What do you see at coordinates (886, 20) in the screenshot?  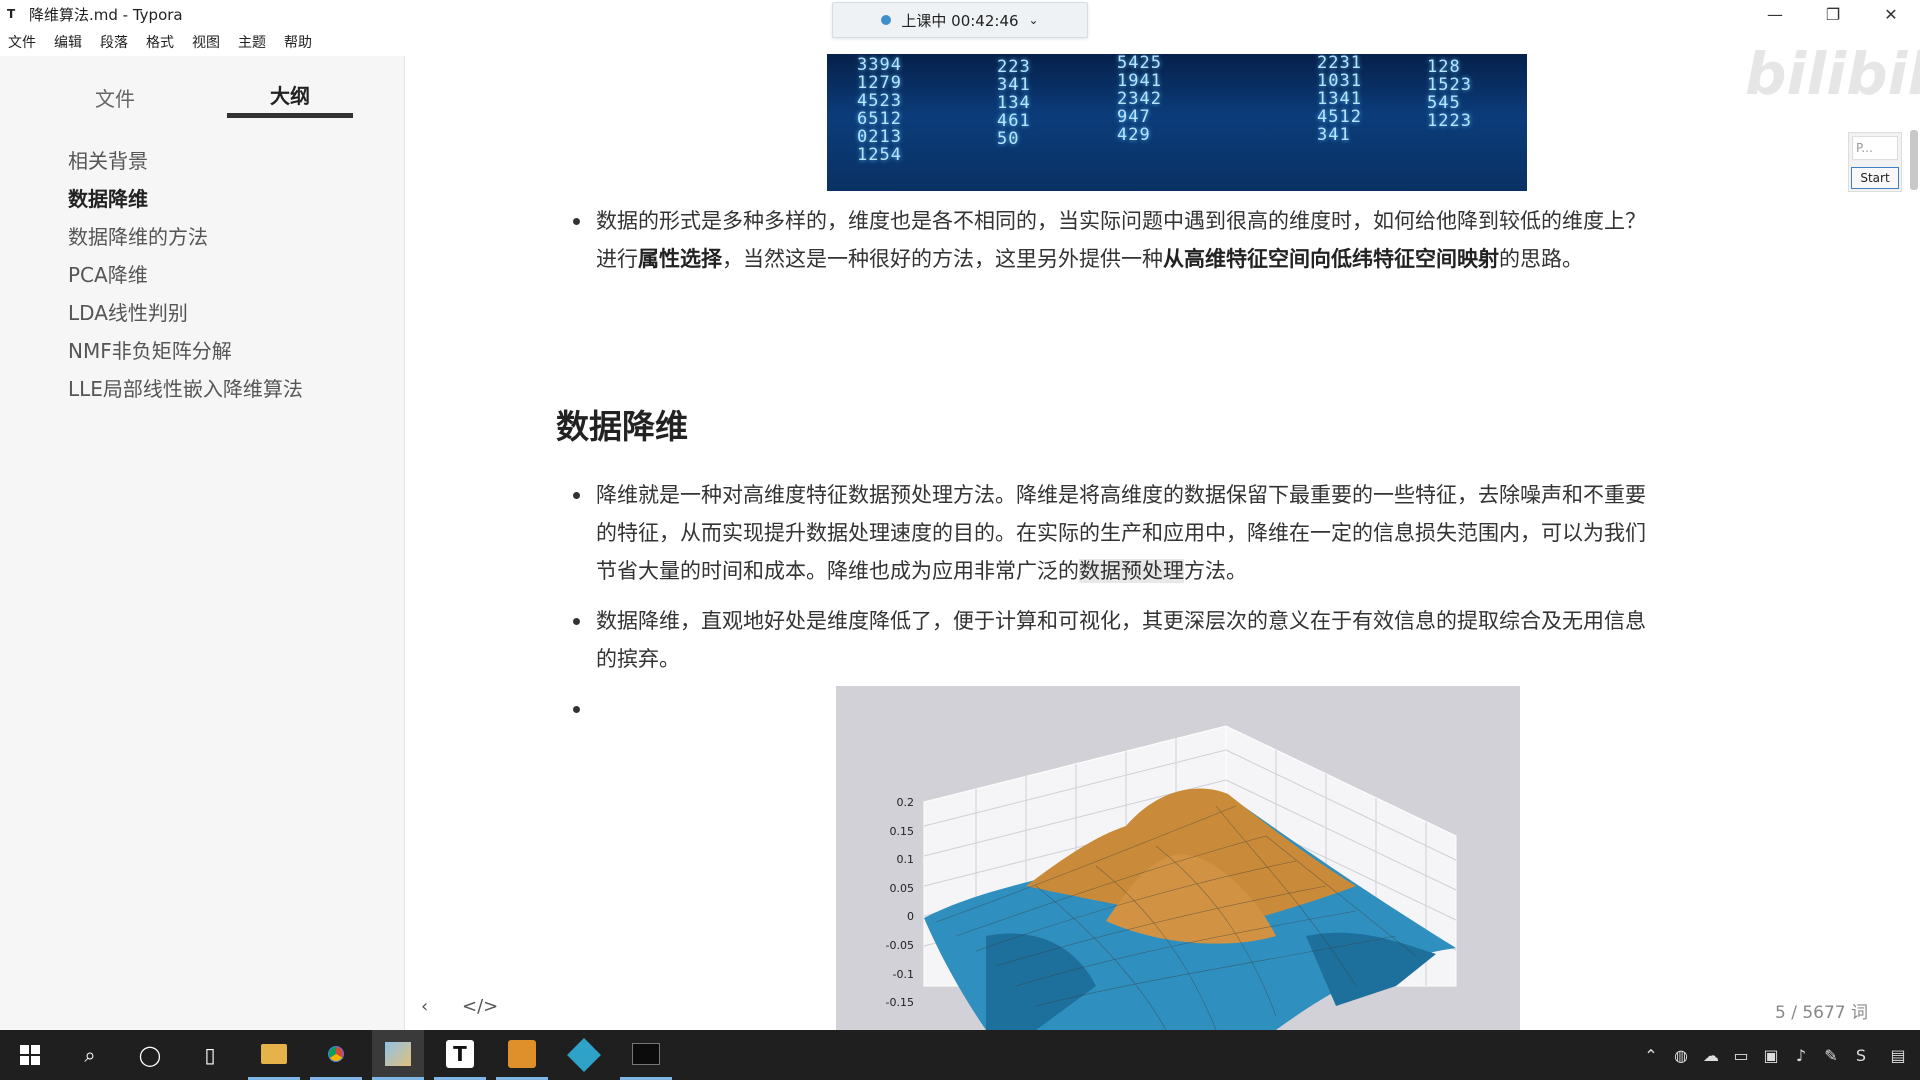 I see `live-dot-icon` at bounding box center [886, 20].